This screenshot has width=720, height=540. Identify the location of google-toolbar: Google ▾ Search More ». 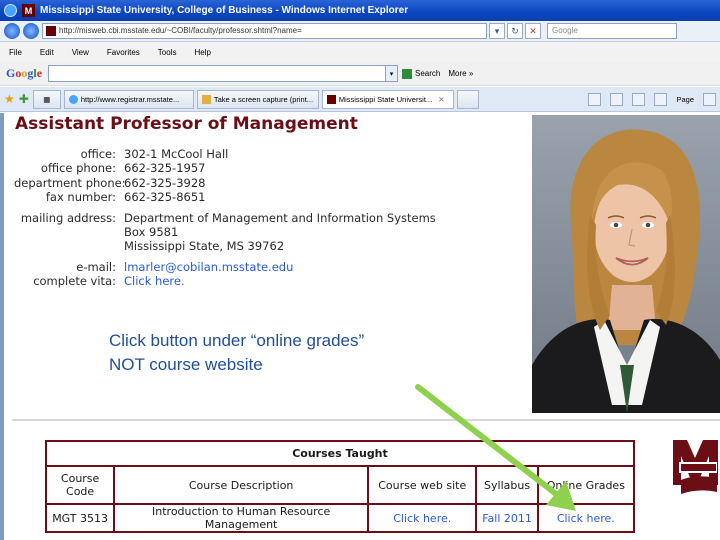
(360, 74).